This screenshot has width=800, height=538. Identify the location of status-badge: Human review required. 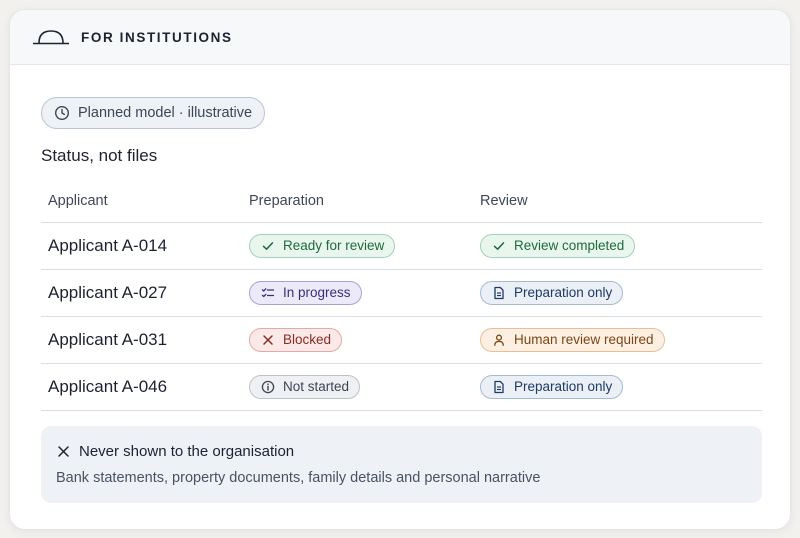
(572, 339).